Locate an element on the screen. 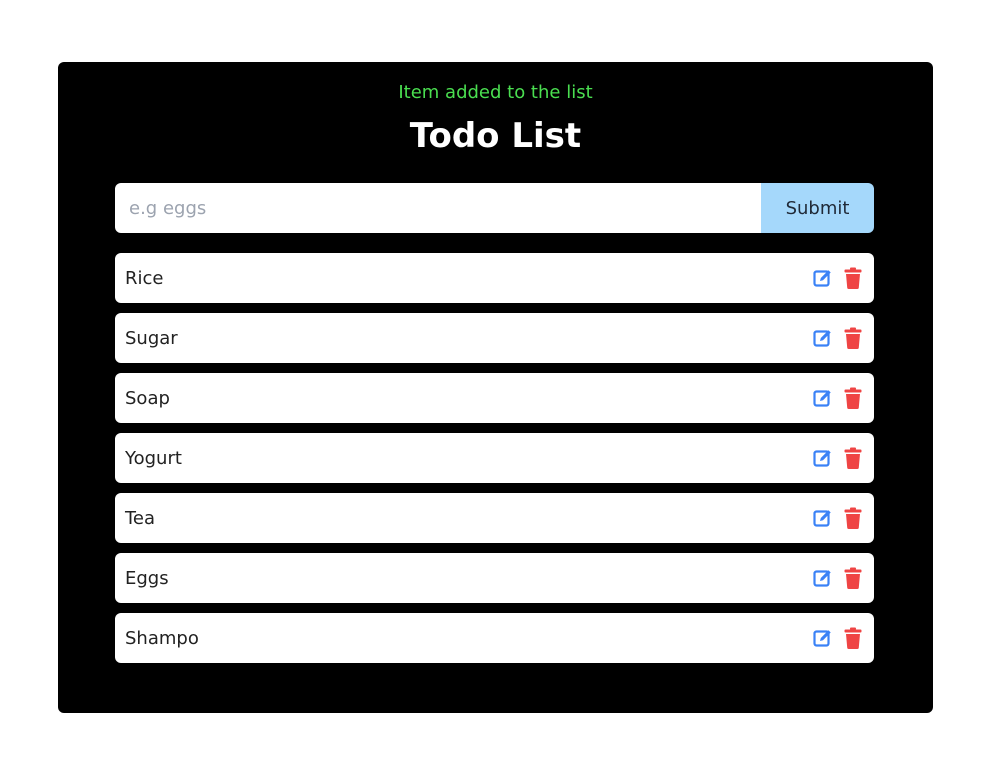  item-label: Sugar is located at coordinates (151, 338).